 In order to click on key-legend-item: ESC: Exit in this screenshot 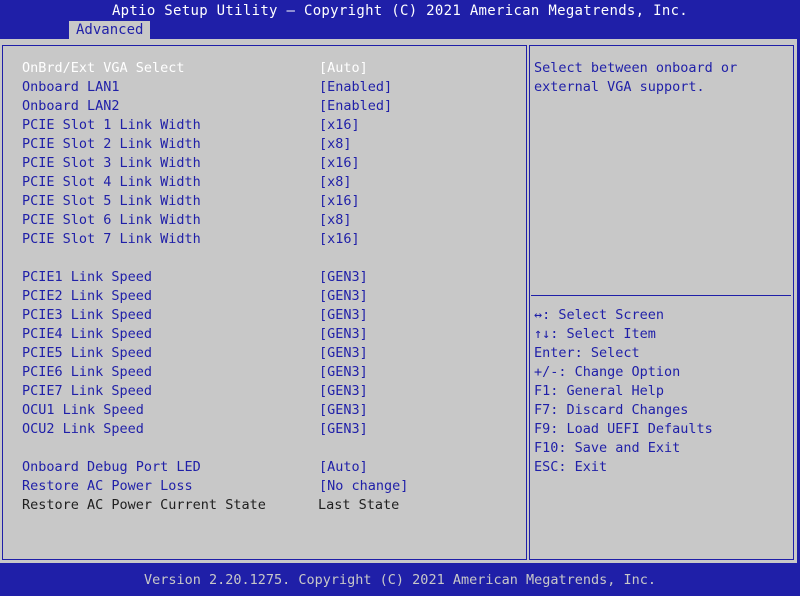, I will do `click(571, 467)`.